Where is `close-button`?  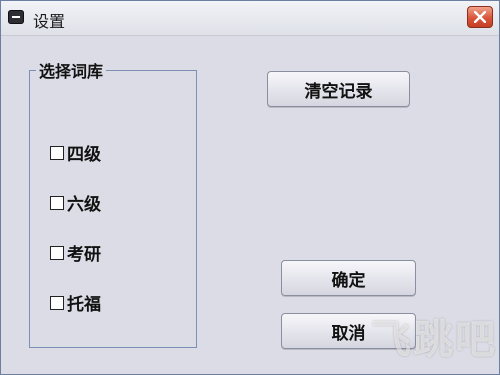 close-button is located at coordinates (480, 17).